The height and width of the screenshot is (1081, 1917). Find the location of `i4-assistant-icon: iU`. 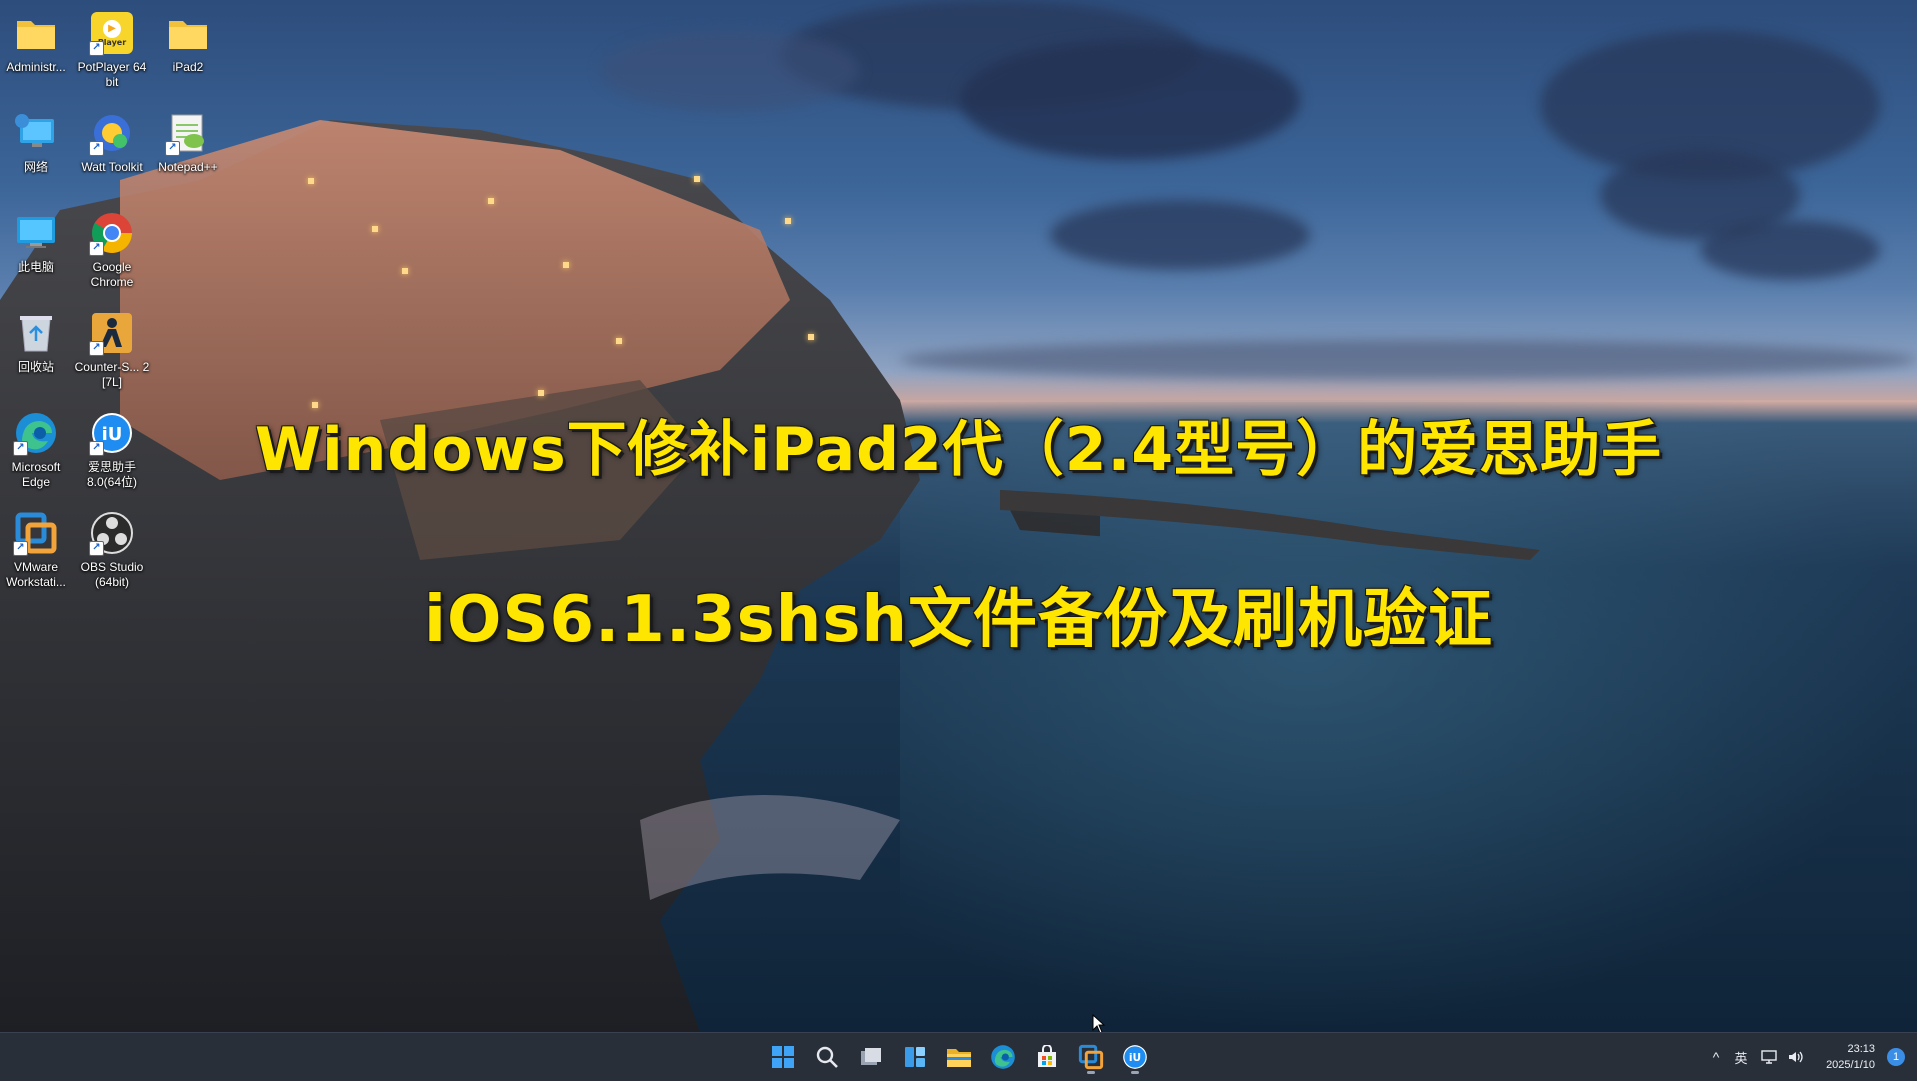

i4-assistant-icon: iU is located at coordinates (1135, 1057).